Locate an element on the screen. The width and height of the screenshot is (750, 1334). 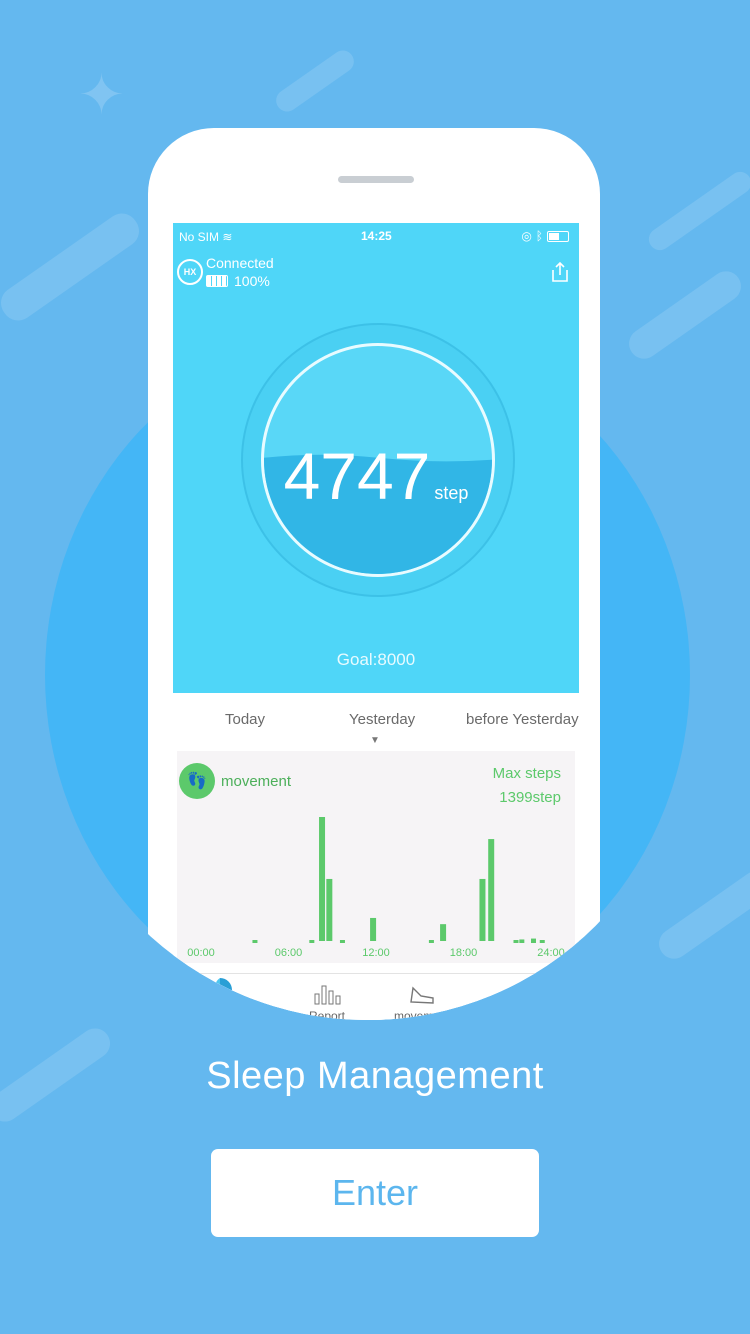
battery-icon is located at coordinates (558, 236).